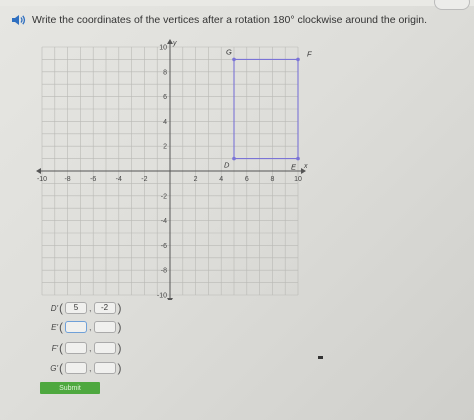 Image resolution: width=474 pixels, height=420 pixels. What do you see at coordinates (237, 5) in the screenshot?
I see `top-bar` at bounding box center [237, 5].